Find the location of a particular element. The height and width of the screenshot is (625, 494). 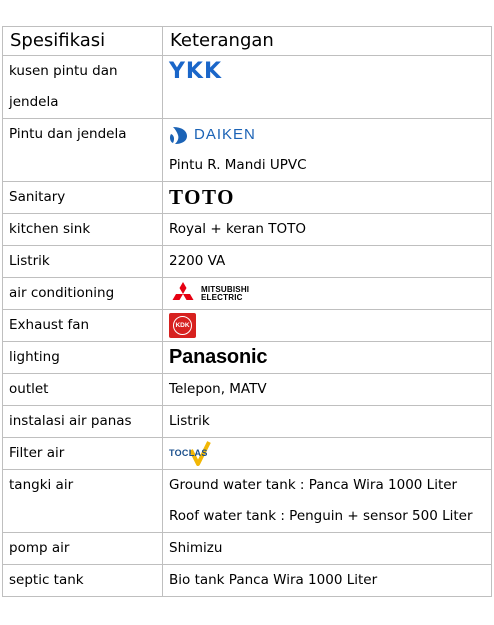

row-label: Filter air is located at coordinates (82, 453).